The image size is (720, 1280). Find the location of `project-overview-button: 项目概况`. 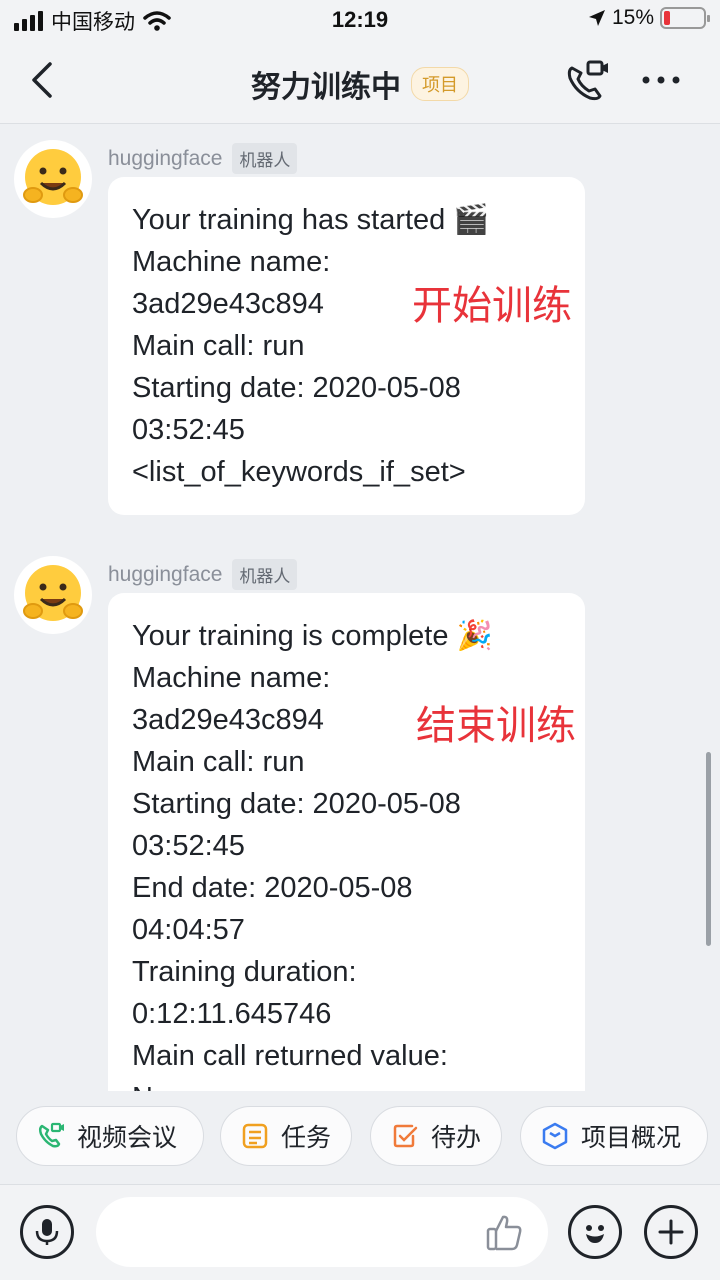

project-overview-button: 项目概况 is located at coordinates (614, 1136).